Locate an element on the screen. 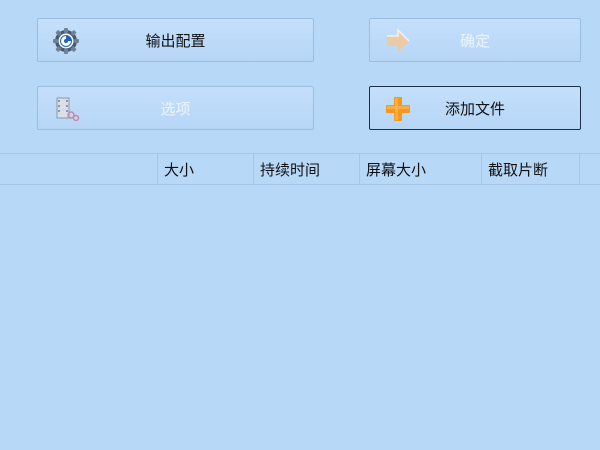 The height and width of the screenshot is (450, 600). file-list-header: 大小 持续时间 屏幕大小 截取片断 is located at coordinates (300, 169).